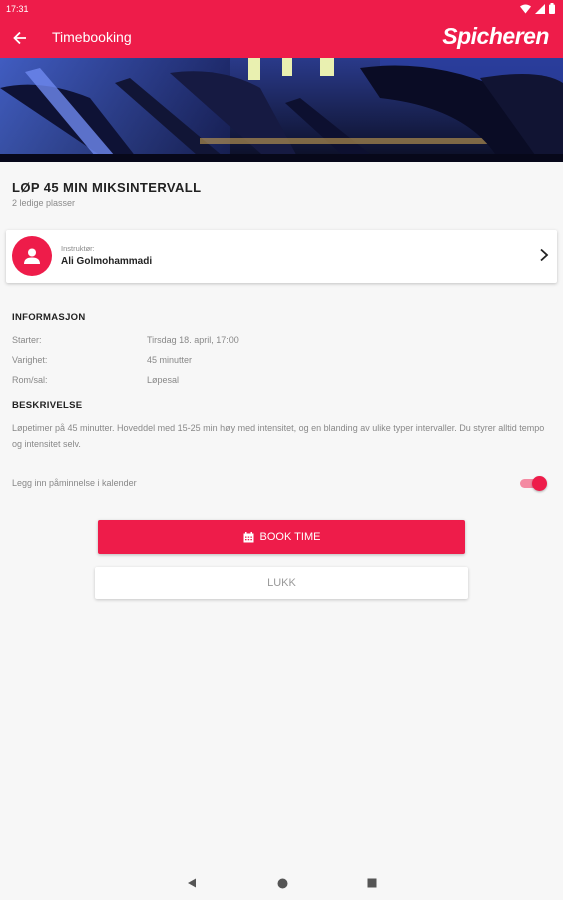  Describe the element at coordinates (281, 38) in the screenshot. I see `app-bar: Timebooking Spicheren` at that location.